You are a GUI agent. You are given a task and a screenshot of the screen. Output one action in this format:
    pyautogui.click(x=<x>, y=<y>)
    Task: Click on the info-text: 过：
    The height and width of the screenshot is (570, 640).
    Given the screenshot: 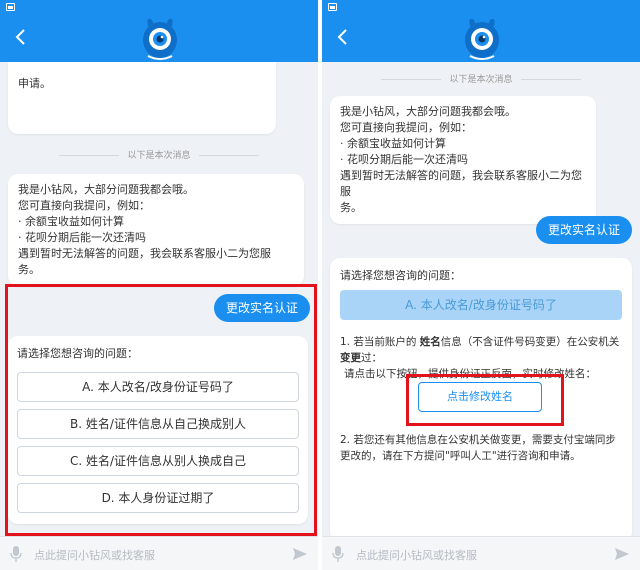 What is the action you would take?
    pyautogui.click(x=371, y=358)
    